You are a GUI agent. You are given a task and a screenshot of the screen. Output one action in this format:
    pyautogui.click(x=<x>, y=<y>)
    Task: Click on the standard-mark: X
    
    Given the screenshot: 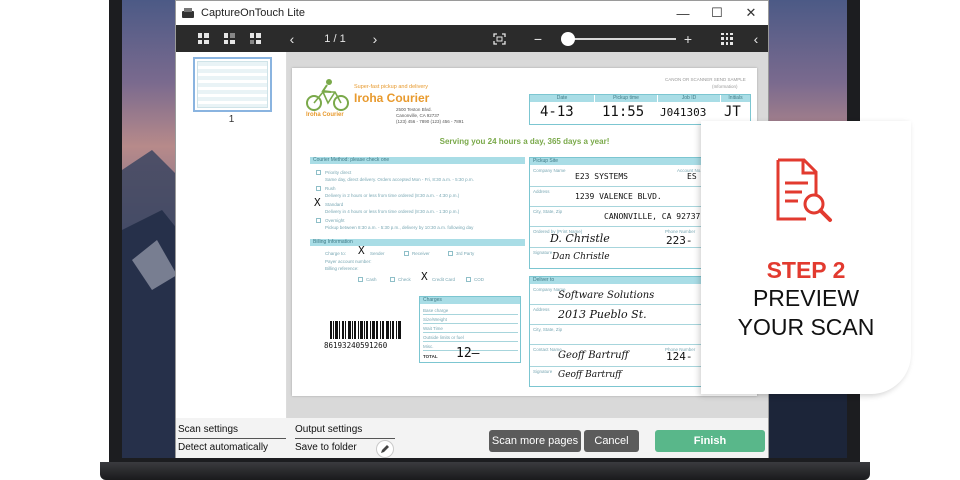 What is the action you would take?
    pyautogui.click(x=317, y=202)
    